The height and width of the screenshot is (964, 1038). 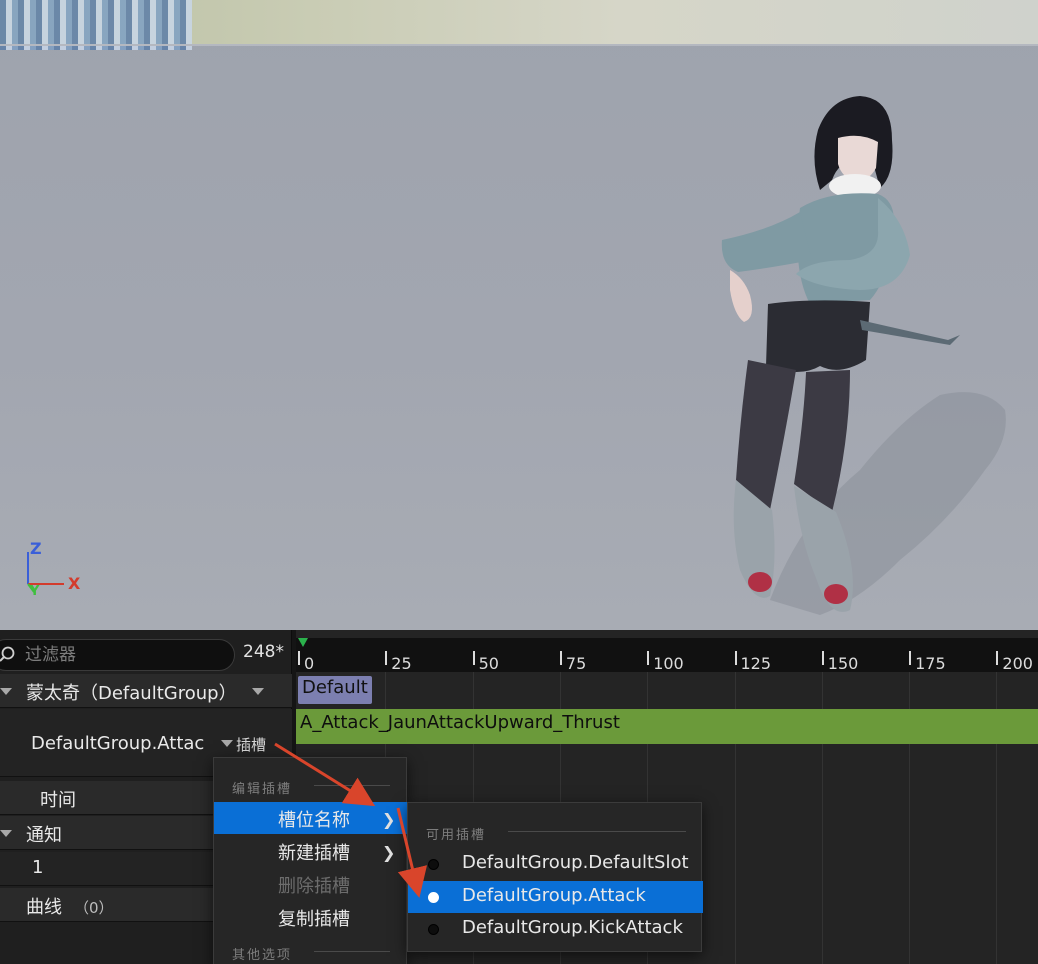 I want to click on slot-context-menu: 编辑插槽 槽位名称 ❯ 新建插槽 ❯ 删除插槽 复制插槽 其他选项, so click(x=310, y=860).